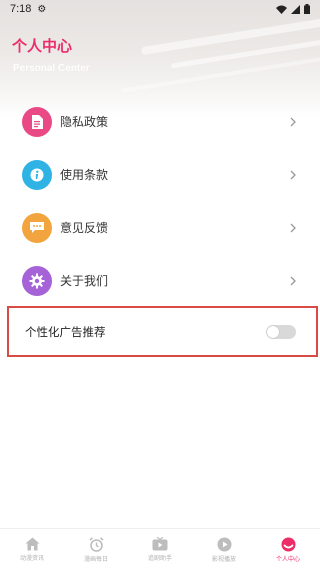  Describe the element at coordinates (42, 46) in the screenshot. I see `page-title: 个人中心` at that location.